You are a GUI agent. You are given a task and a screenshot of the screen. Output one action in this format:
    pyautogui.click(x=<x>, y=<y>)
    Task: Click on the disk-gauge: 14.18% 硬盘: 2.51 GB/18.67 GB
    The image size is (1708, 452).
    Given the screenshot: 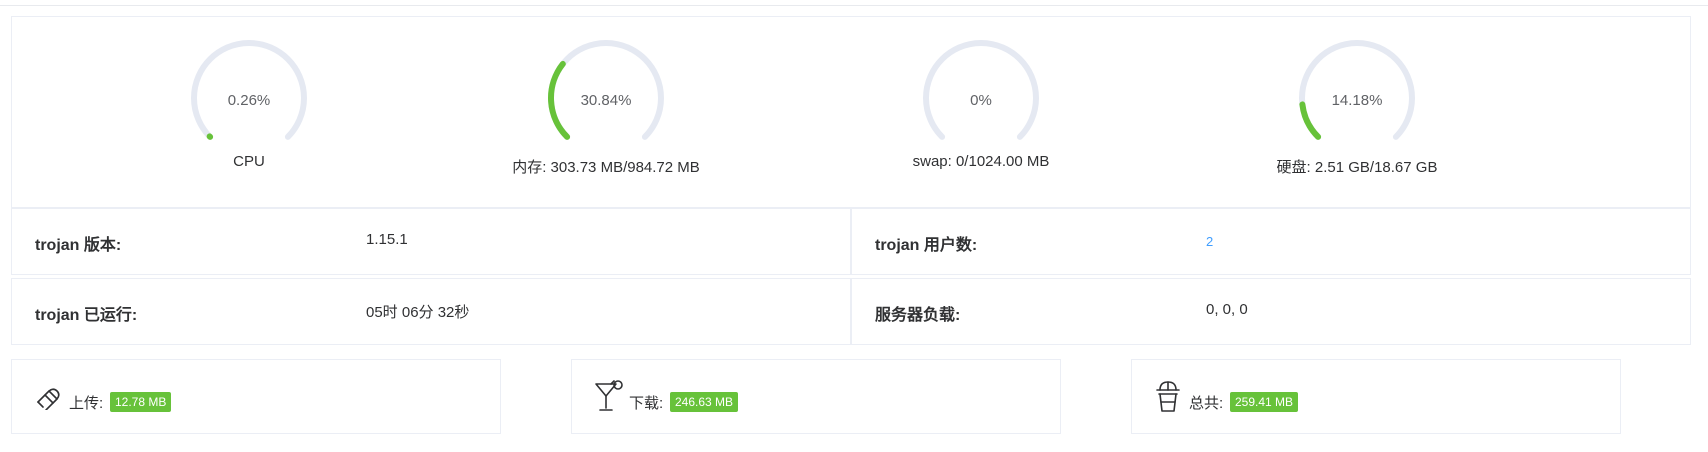 What is the action you would take?
    pyautogui.click(x=1357, y=113)
    